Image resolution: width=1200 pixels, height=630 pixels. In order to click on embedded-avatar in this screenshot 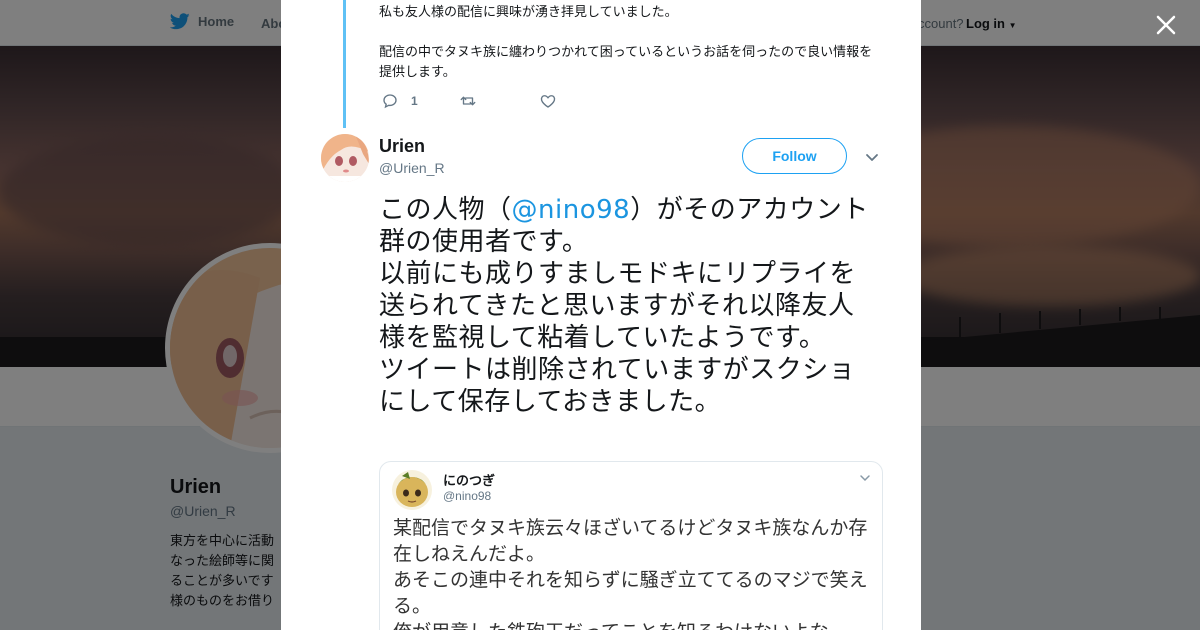, I will do `click(412, 490)`.